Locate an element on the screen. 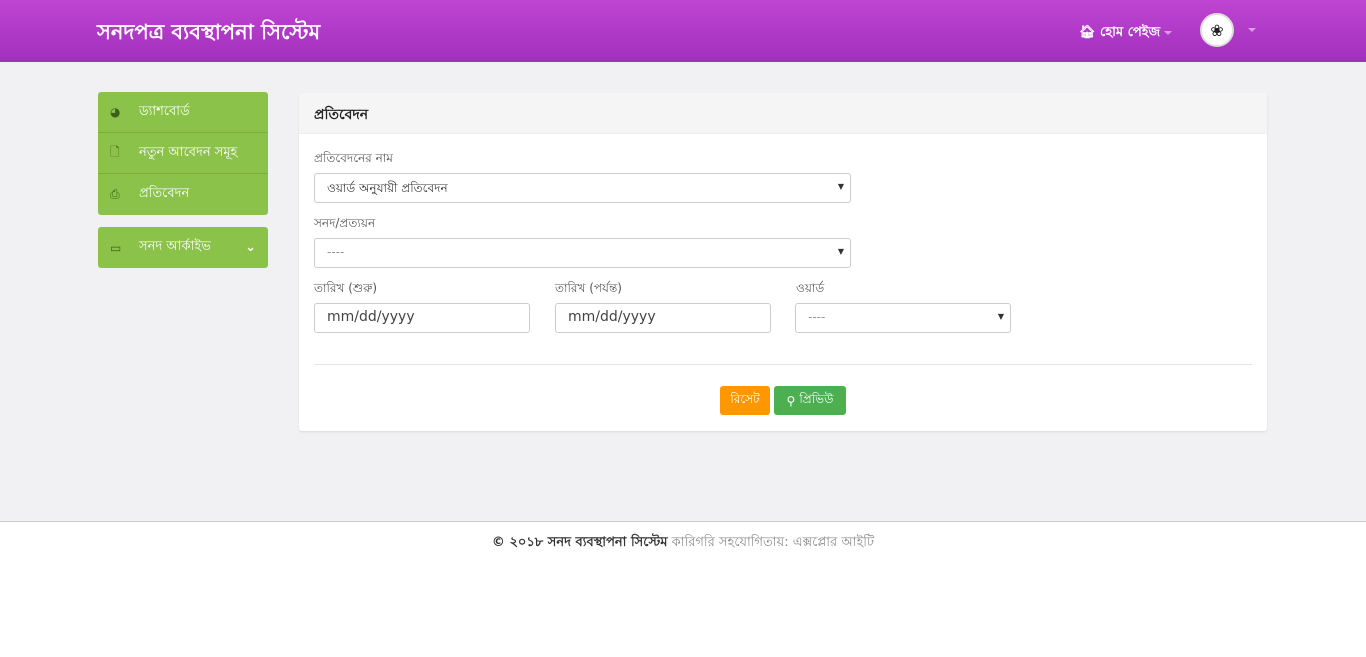  avatar: ❀ is located at coordinates (1217, 30).